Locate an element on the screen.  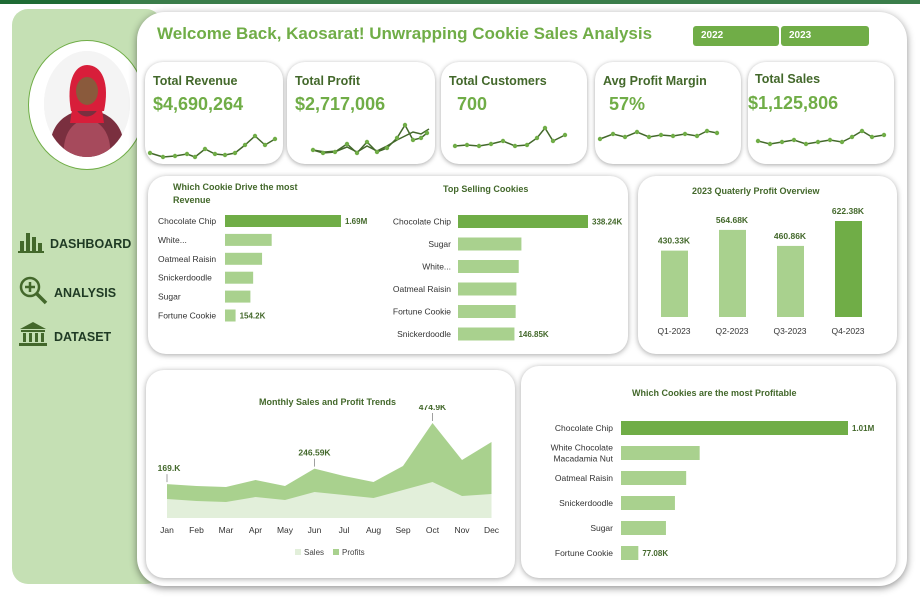
sidebar-item-dataset: DATASET is located at coordinates (64, 336).